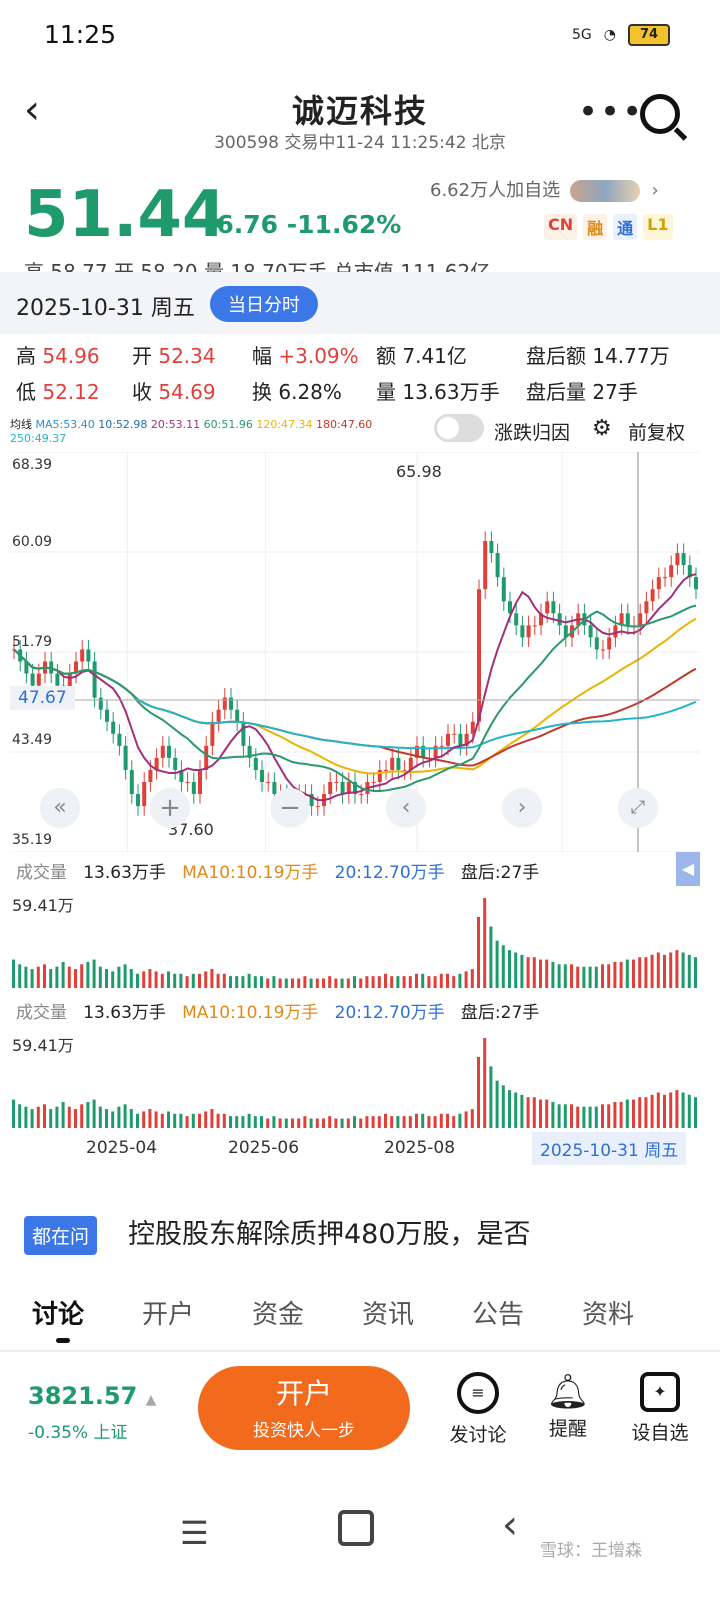  I want to click on status-bar: 11:25 5G ◔ 74, so click(360, 35).